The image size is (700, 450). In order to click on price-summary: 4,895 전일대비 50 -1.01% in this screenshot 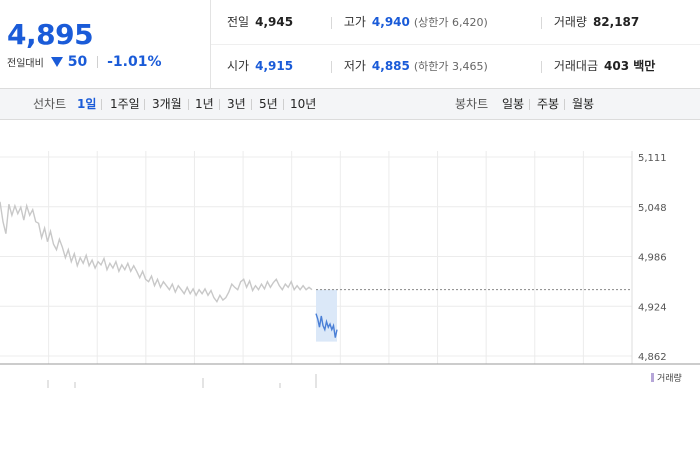, I will do `click(105, 44)`.